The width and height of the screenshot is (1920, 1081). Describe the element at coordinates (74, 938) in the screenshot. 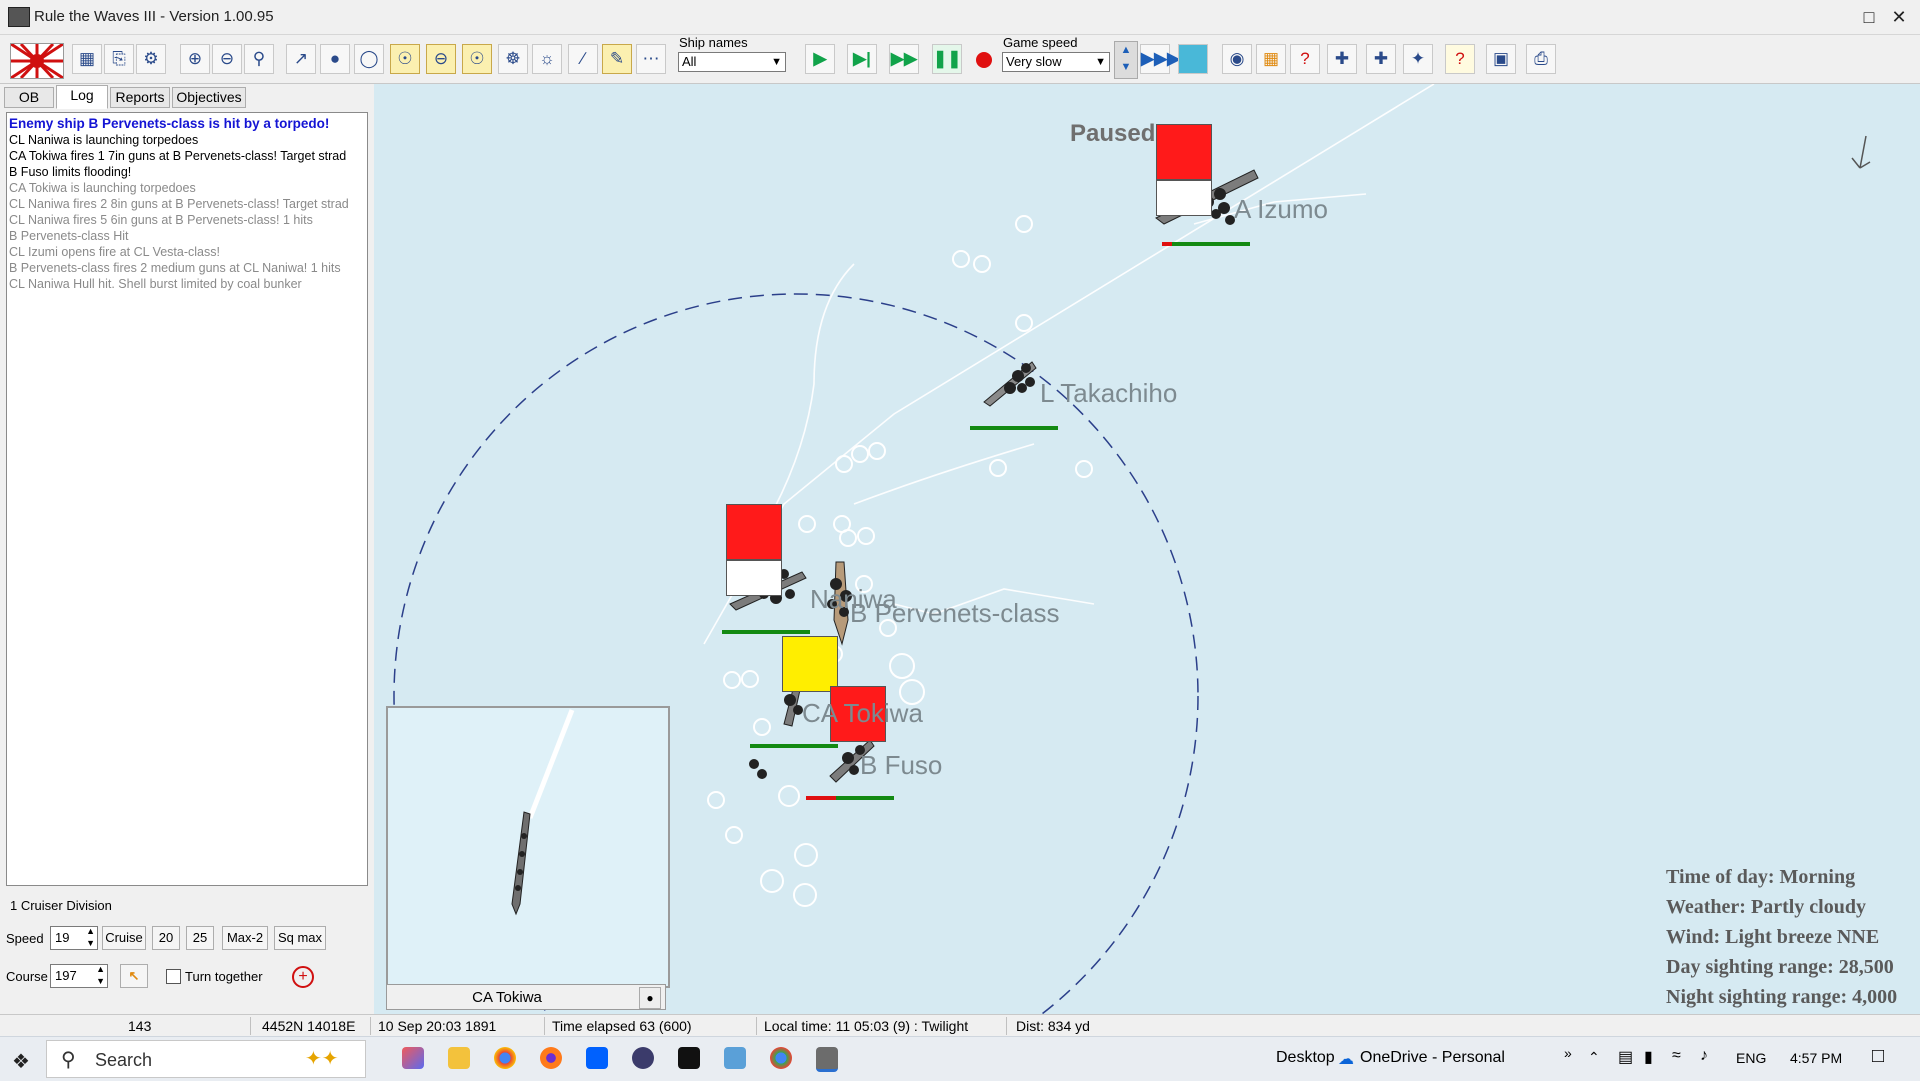

I see `speed-input: 19 ▲ ▼` at that location.